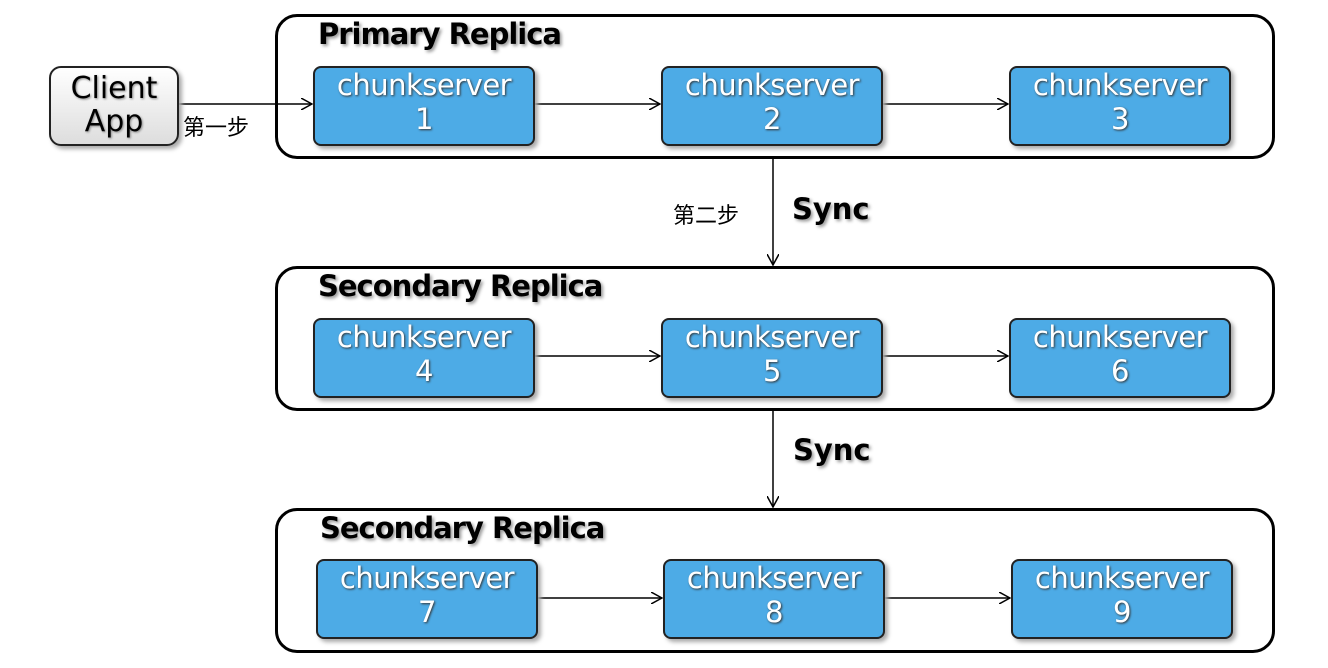 This screenshot has height=668, width=1328. I want to click on chunkserver-node: chunkserver 5, so click(772, 358).